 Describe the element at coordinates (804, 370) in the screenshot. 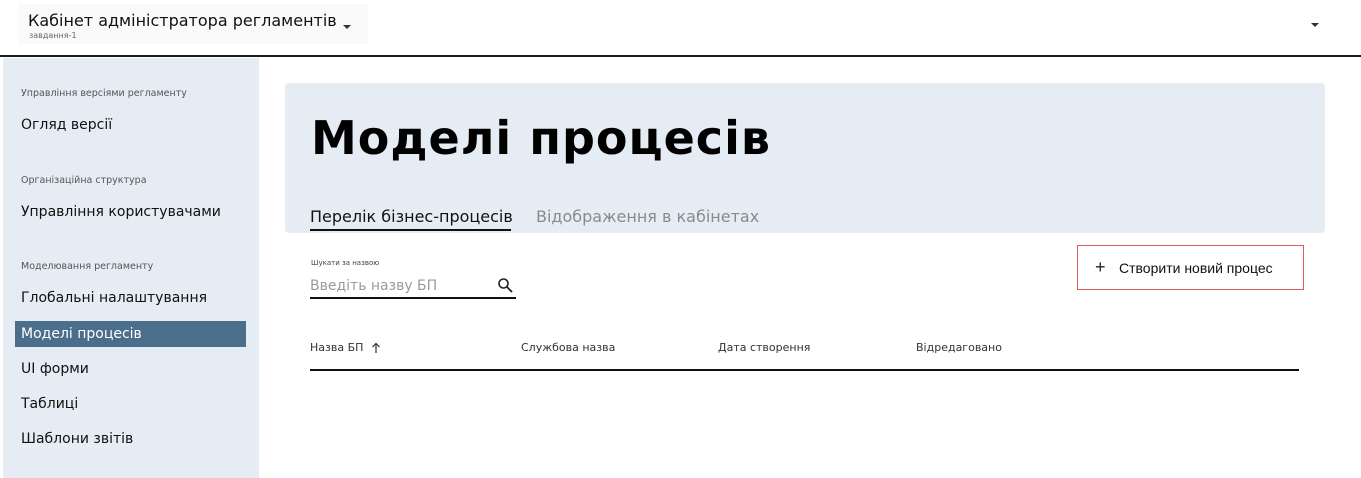

I see `table-header-divider` at that location.